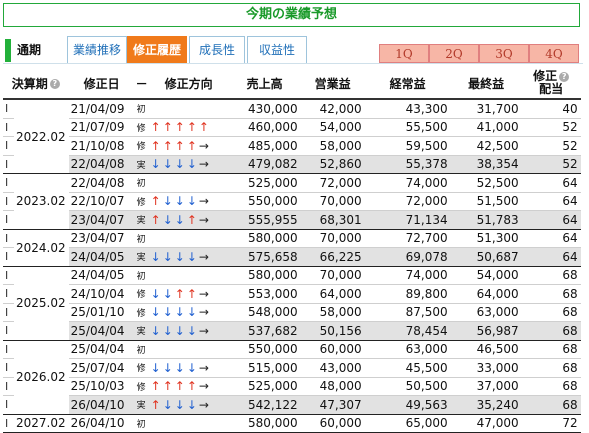 The width and height of the screenshot is (589, 433). I want to click on revision-direction: ↑↓↓↓→, so click(188, 201).